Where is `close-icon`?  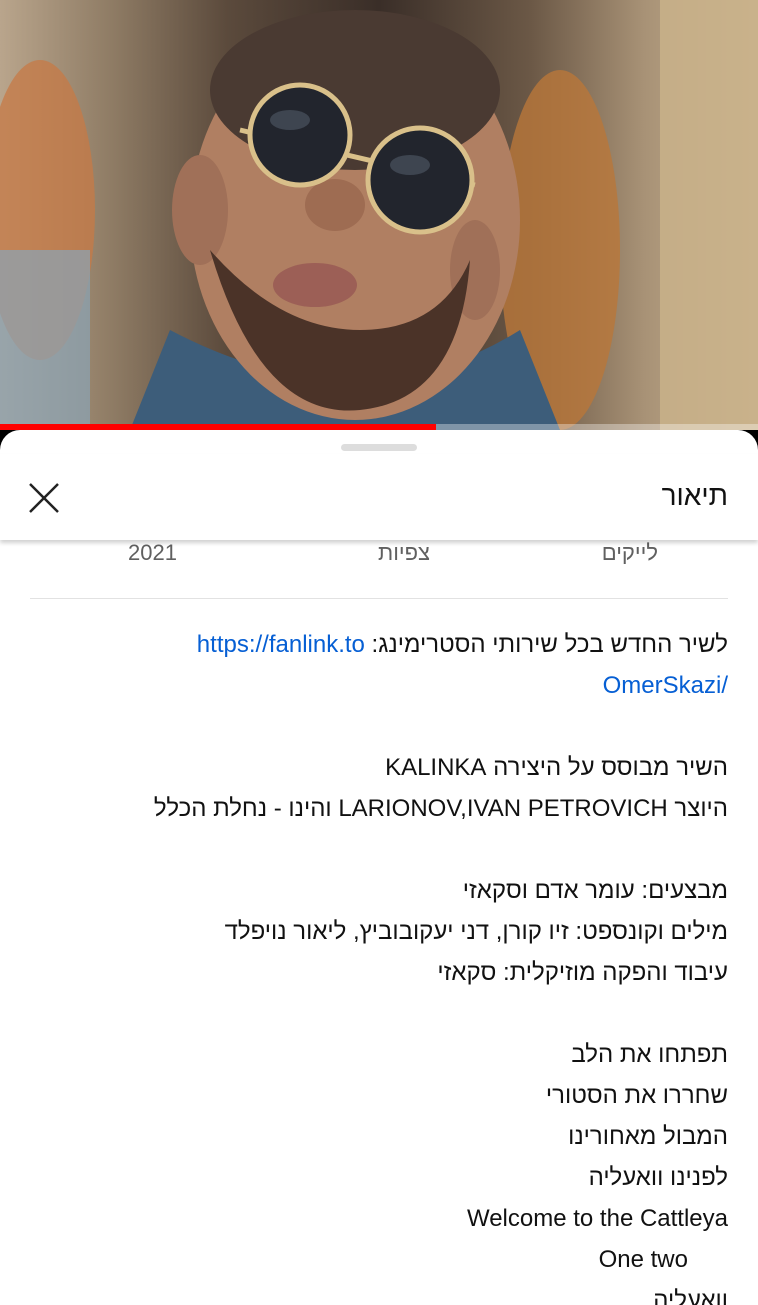
close-icon is located at coordinates (44, 498).